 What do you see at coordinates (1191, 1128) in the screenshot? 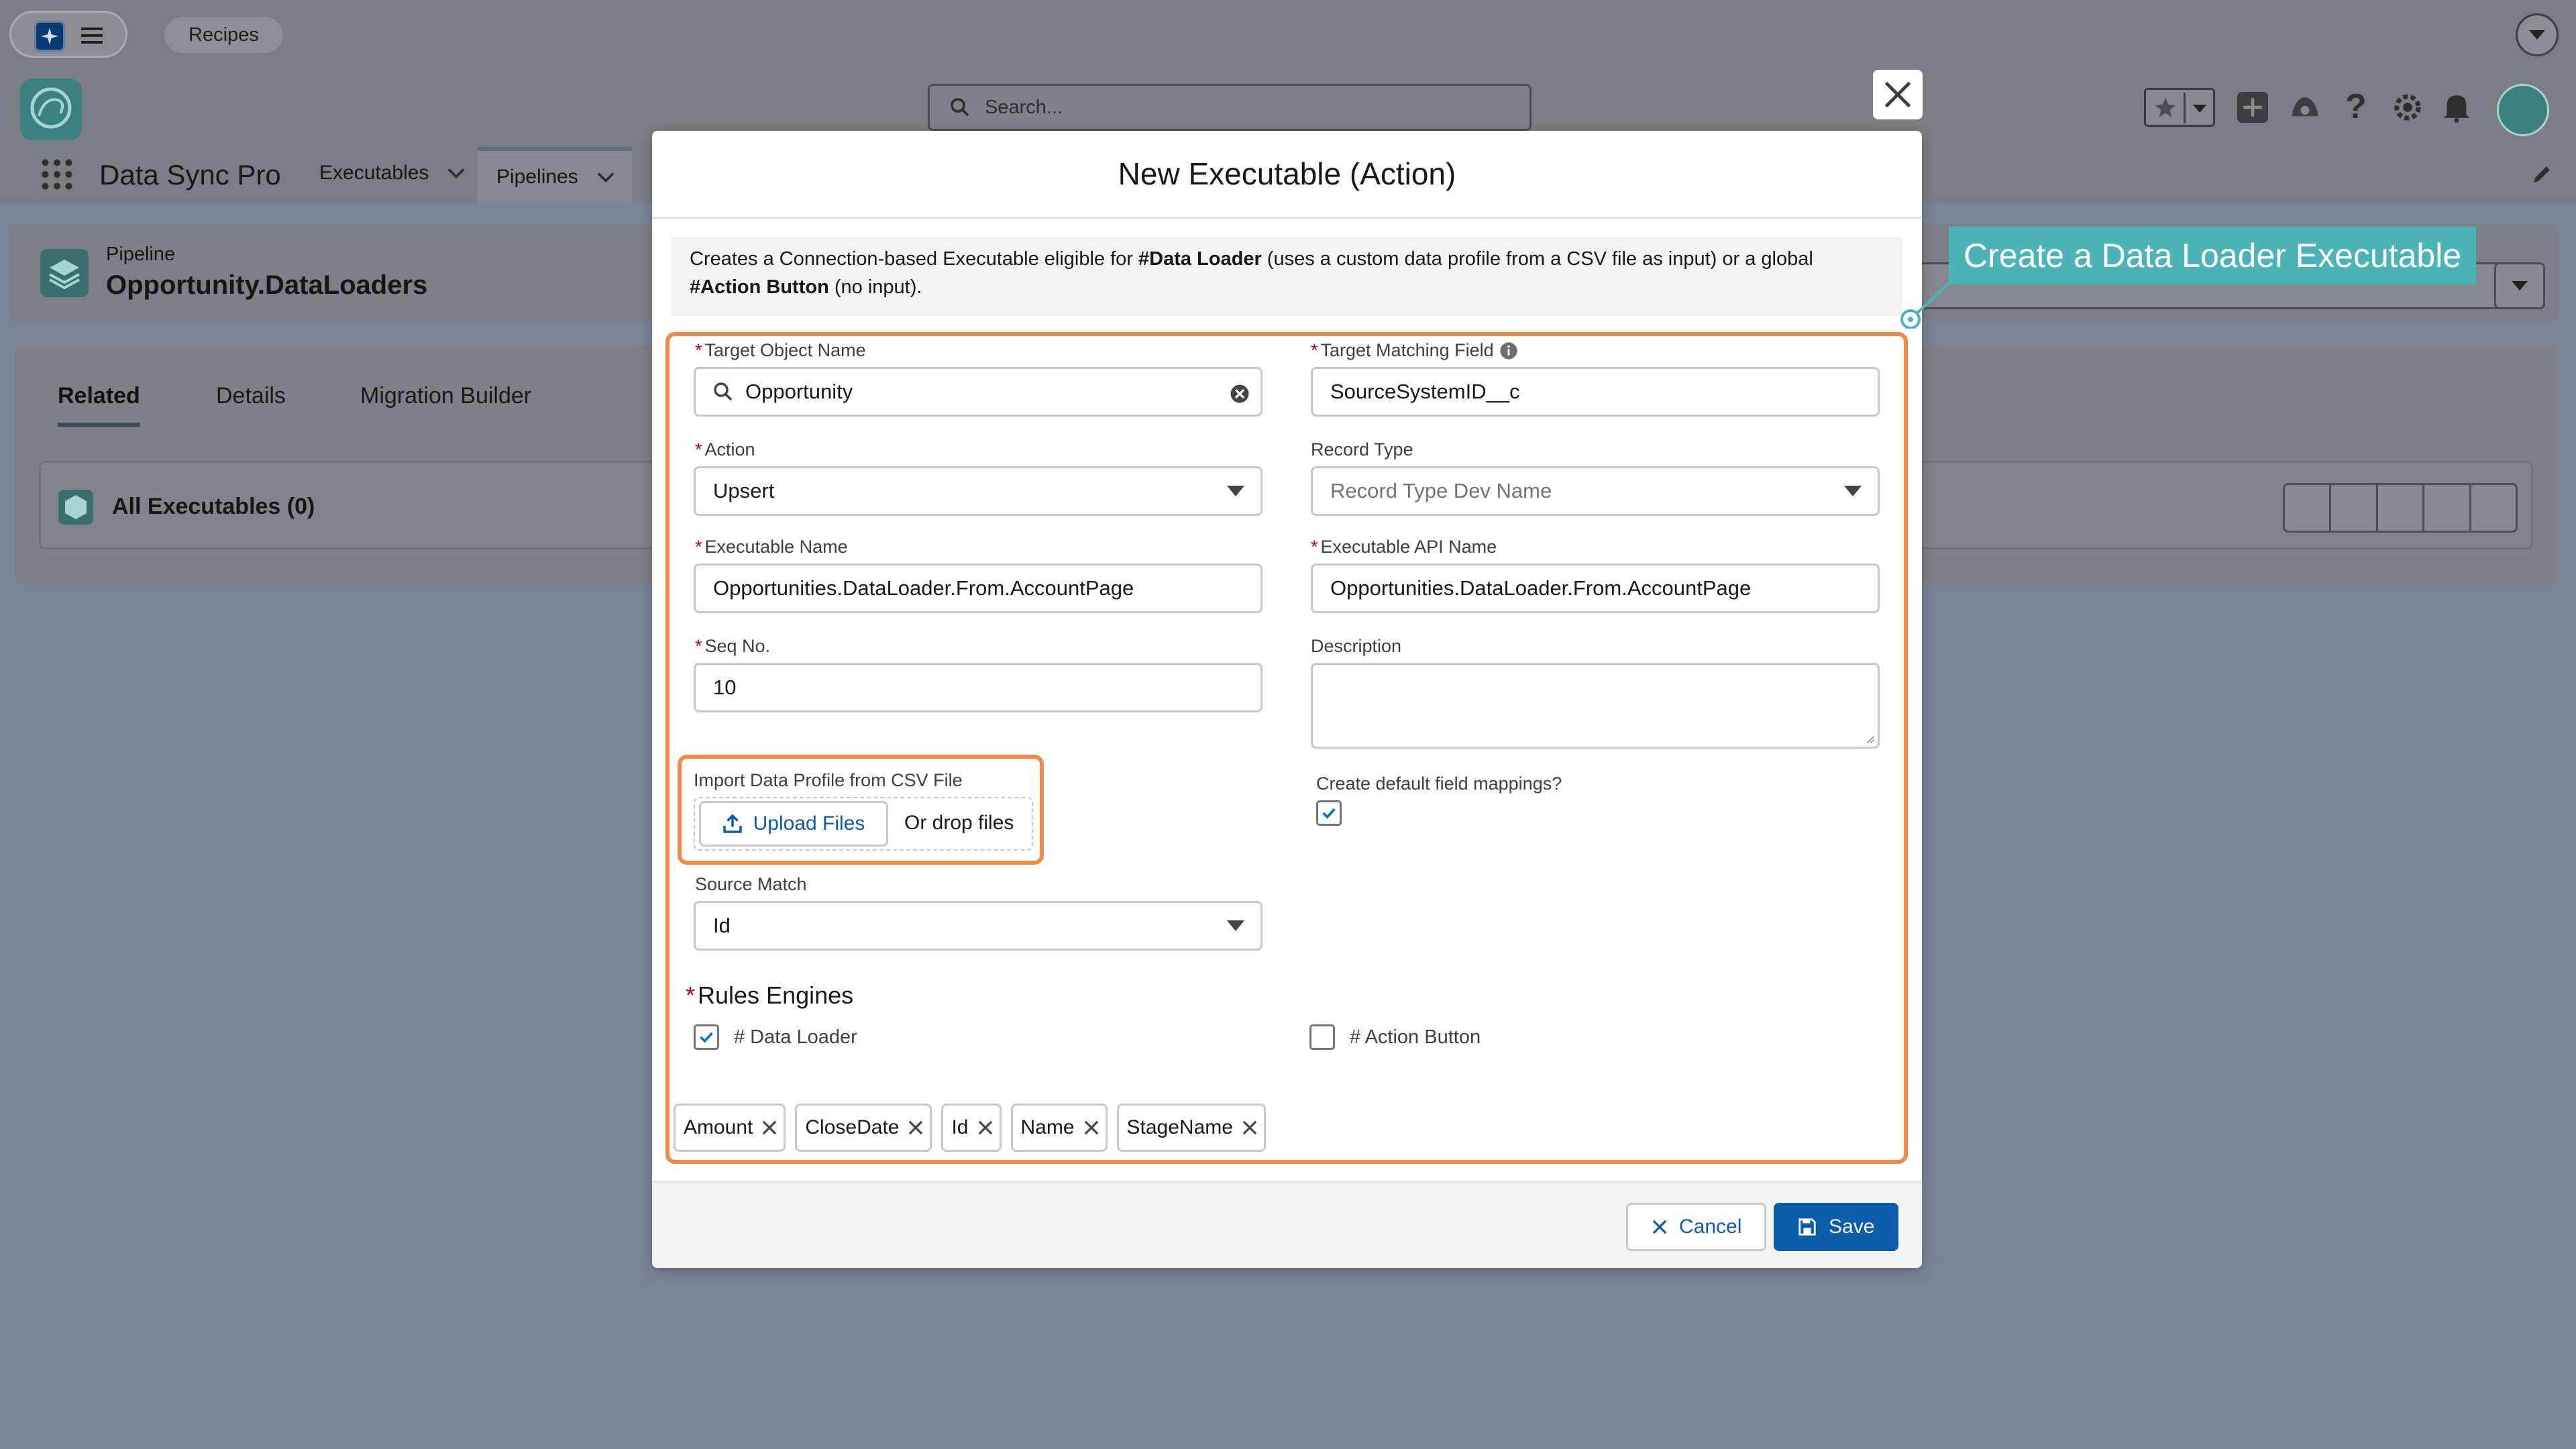
I see `pill-stagename: StageName` at bounding box center [1191, 1128].